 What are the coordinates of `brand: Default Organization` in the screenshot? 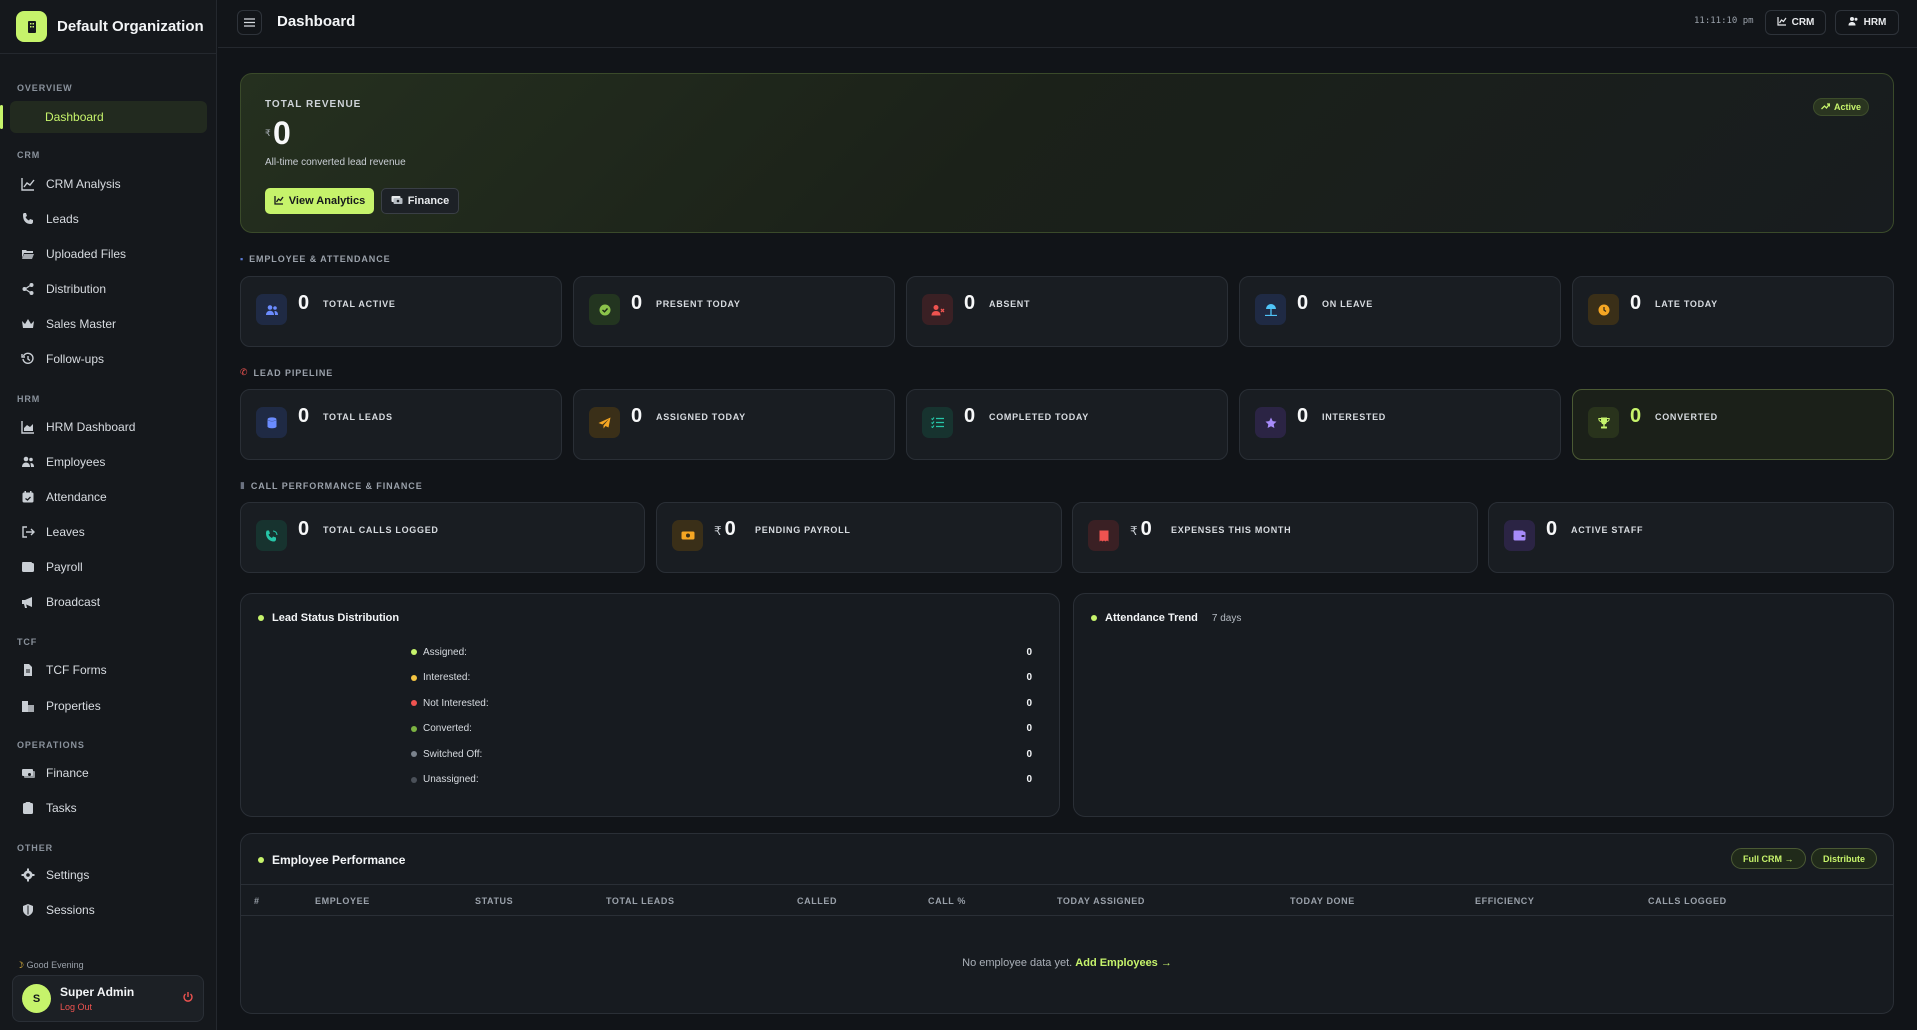 It's located at (108, 27).